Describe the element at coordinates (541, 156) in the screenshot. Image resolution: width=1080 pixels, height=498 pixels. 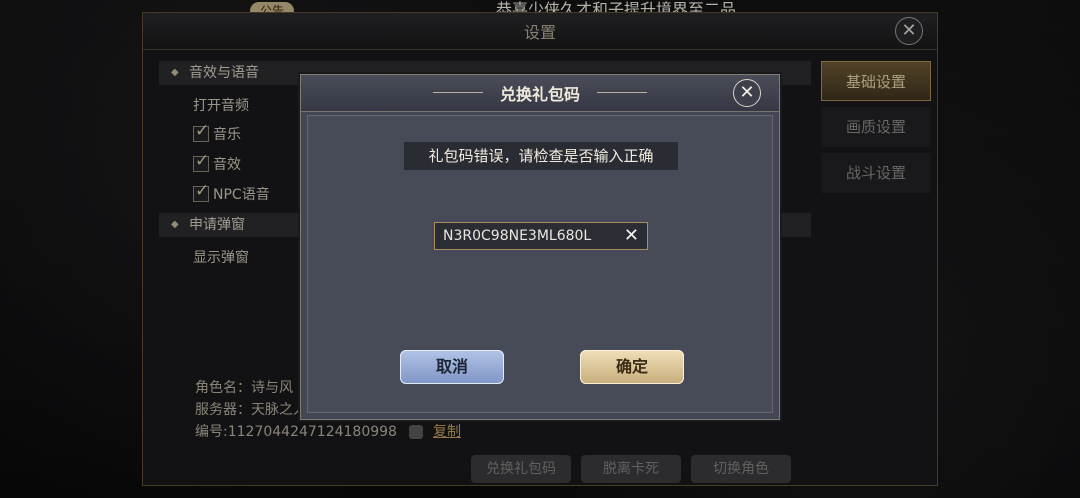
I see `error-message: 礼包码错误，请检查是否输入正确` at that location.